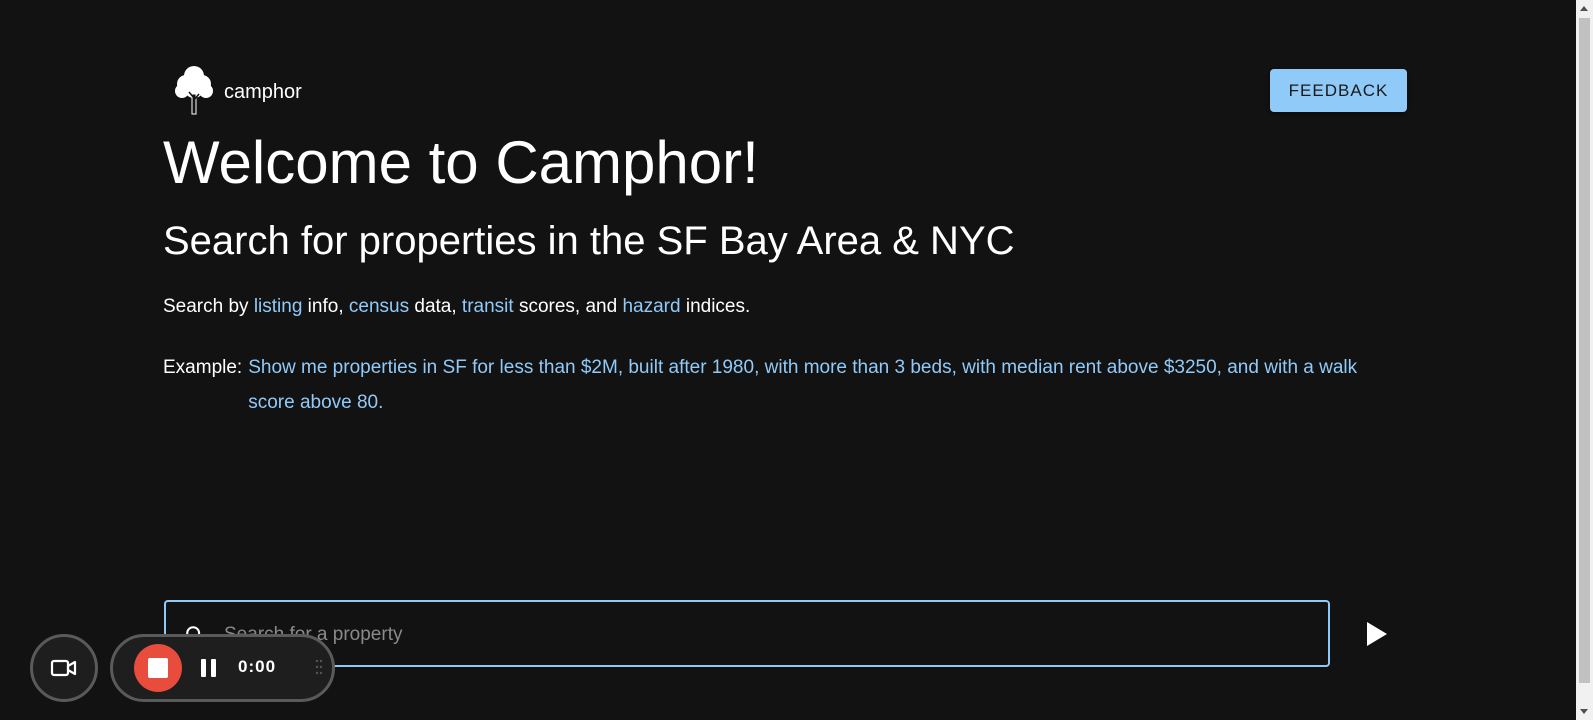 This screenshot has height=720, width=1593. Describe the element at coordinates (379, 306) in the screenshot. I see `census-link: census` at that location.